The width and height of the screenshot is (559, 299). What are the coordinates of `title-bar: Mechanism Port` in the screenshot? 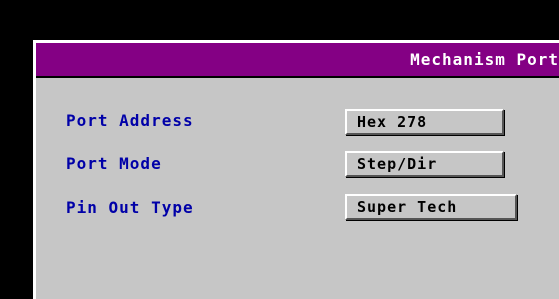 It's located at (297, 60).